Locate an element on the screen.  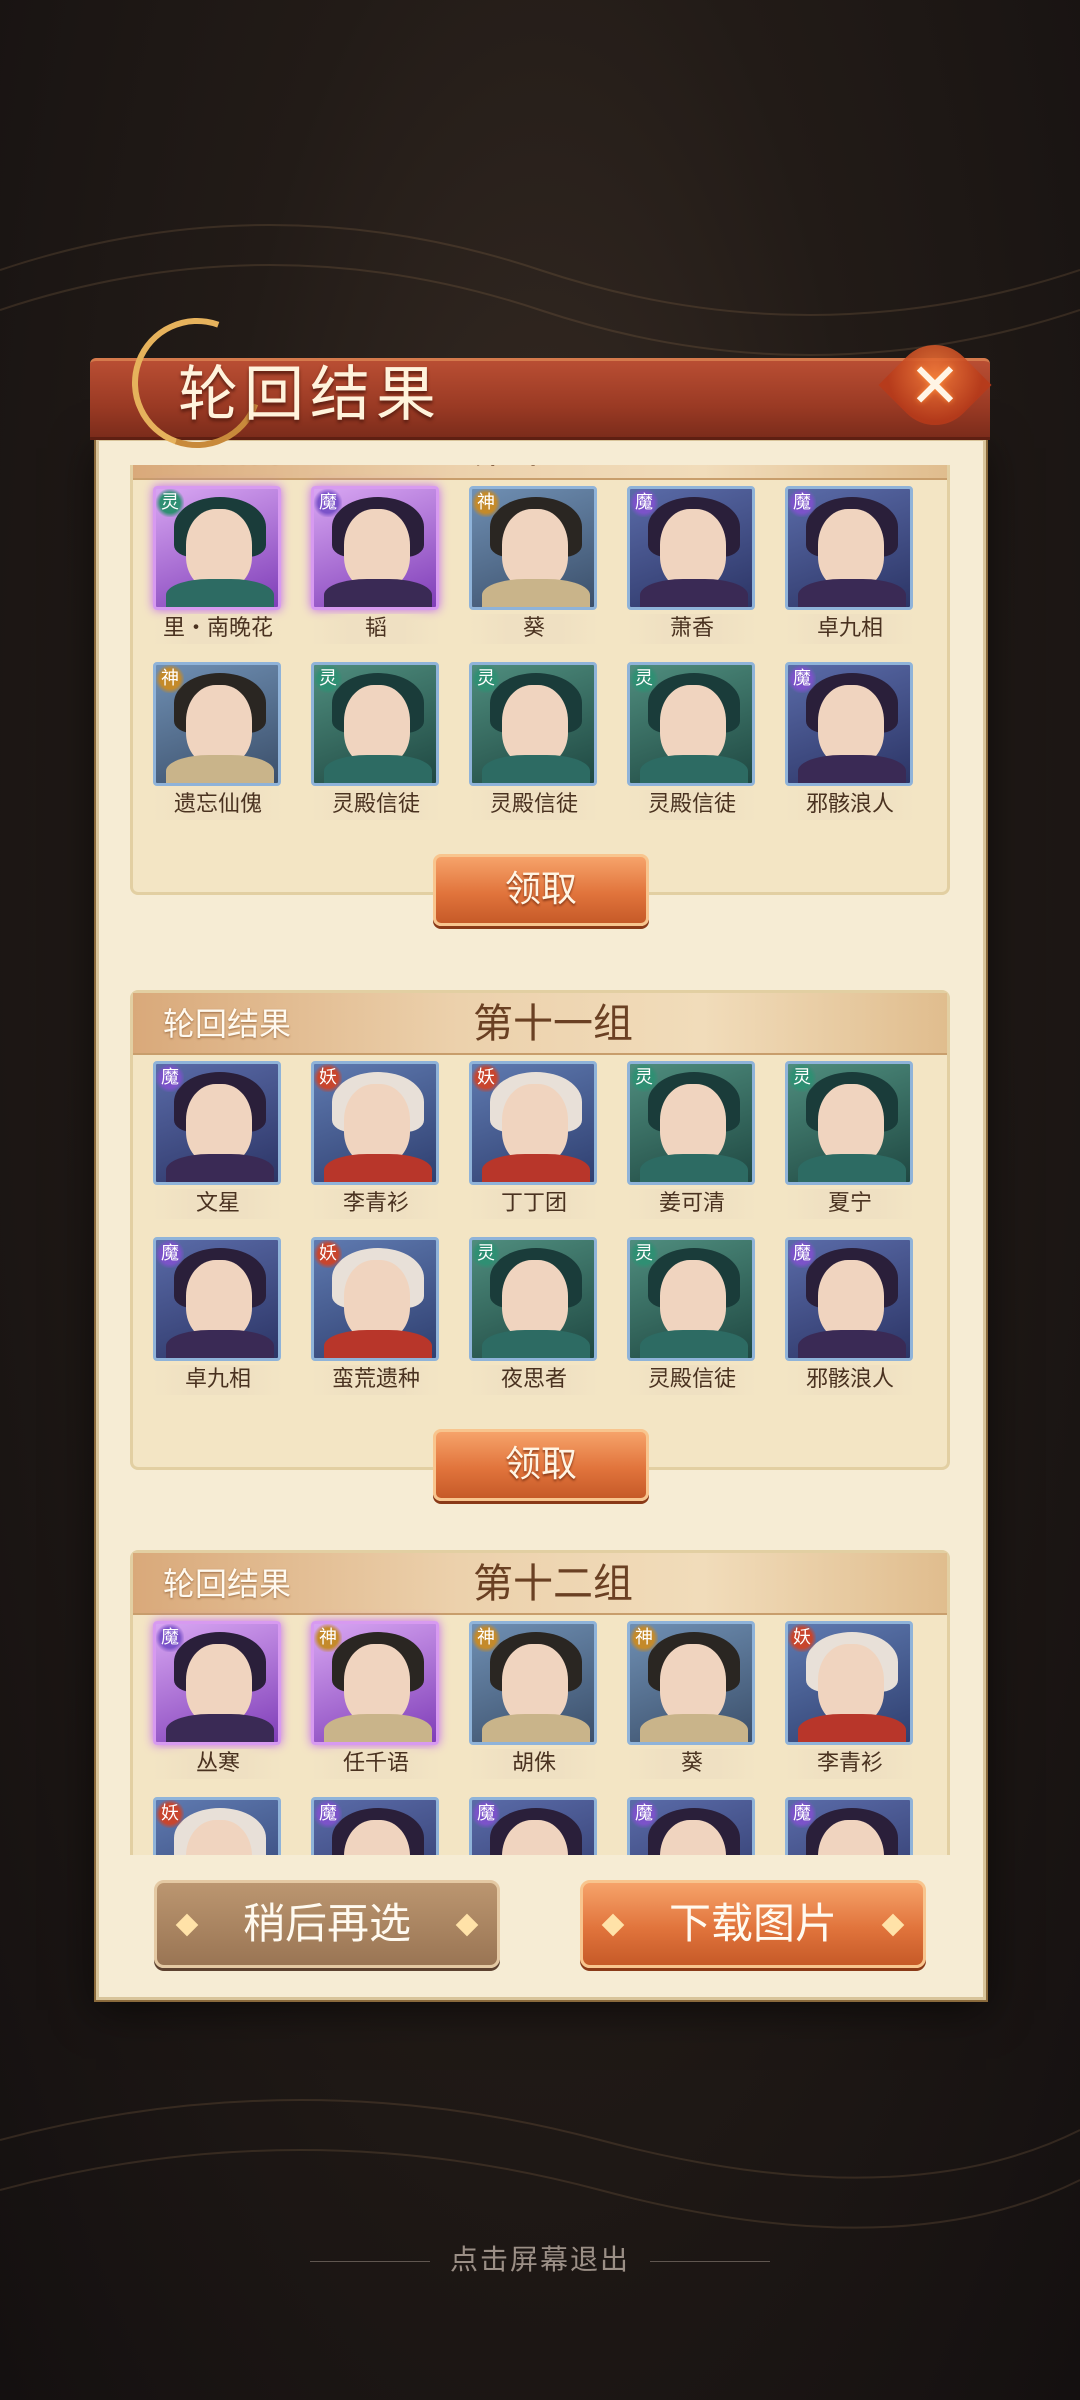
hero-card: 魔文星 is located at coordinates (218, 1141).